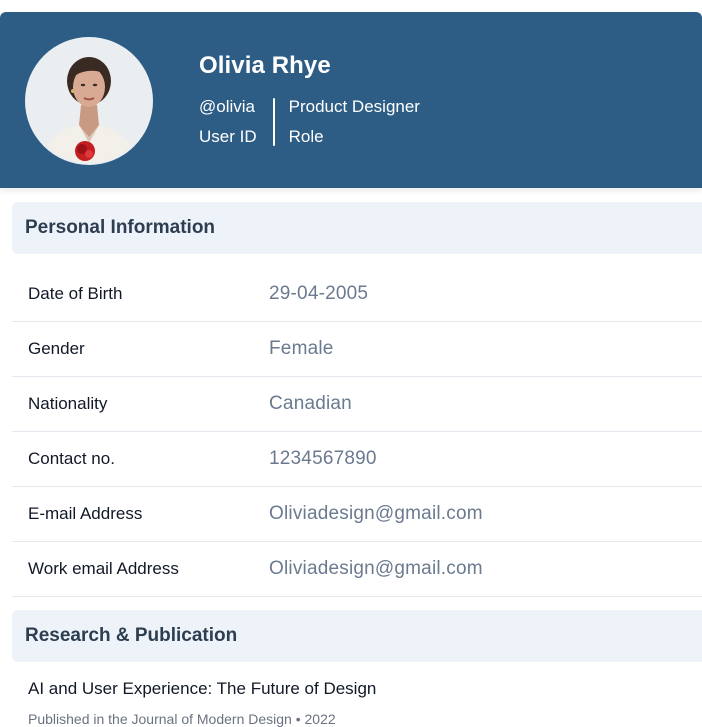  I want to click on personal-info-title: Personal Information, so click(120, 227).